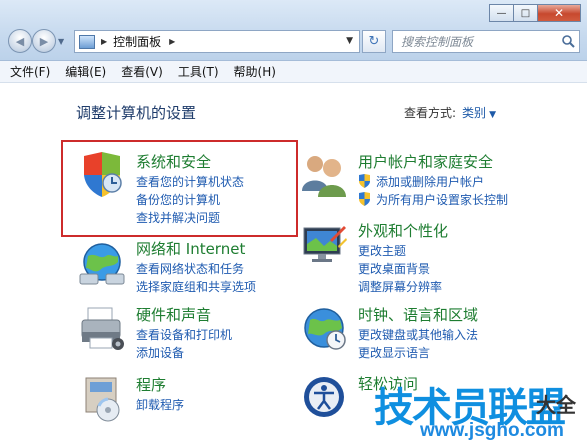 The height and width of the screenshot is (443, 587). I want to click on page-title: 调整计算机的设置, so click(136, 113).